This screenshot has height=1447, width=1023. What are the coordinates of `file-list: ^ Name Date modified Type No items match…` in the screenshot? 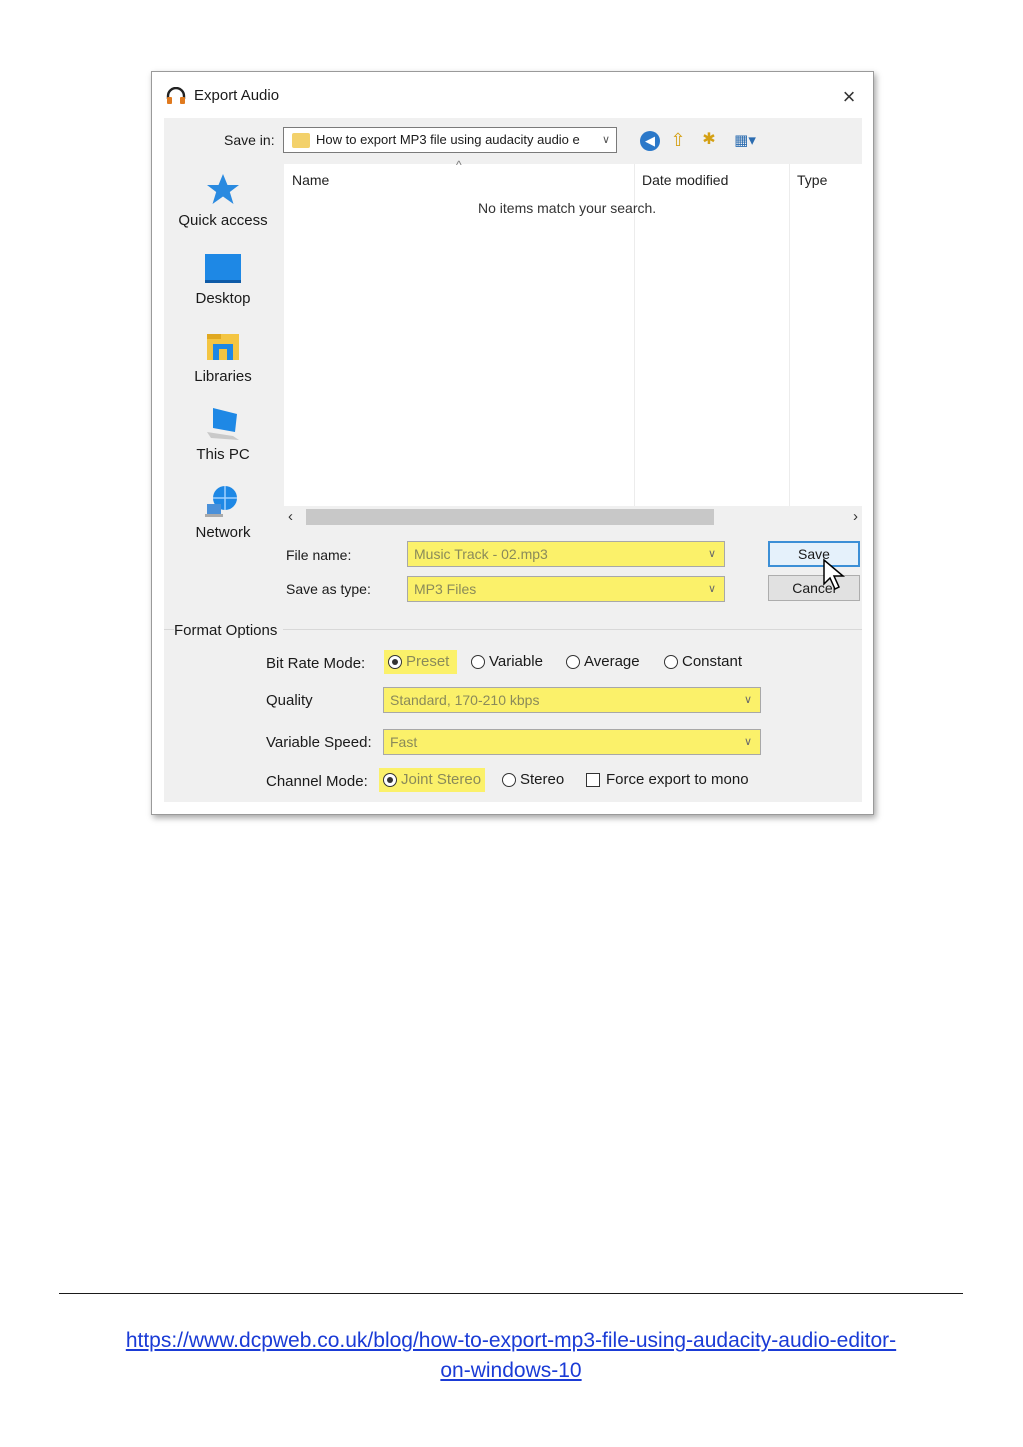 It's located at (573, 332).